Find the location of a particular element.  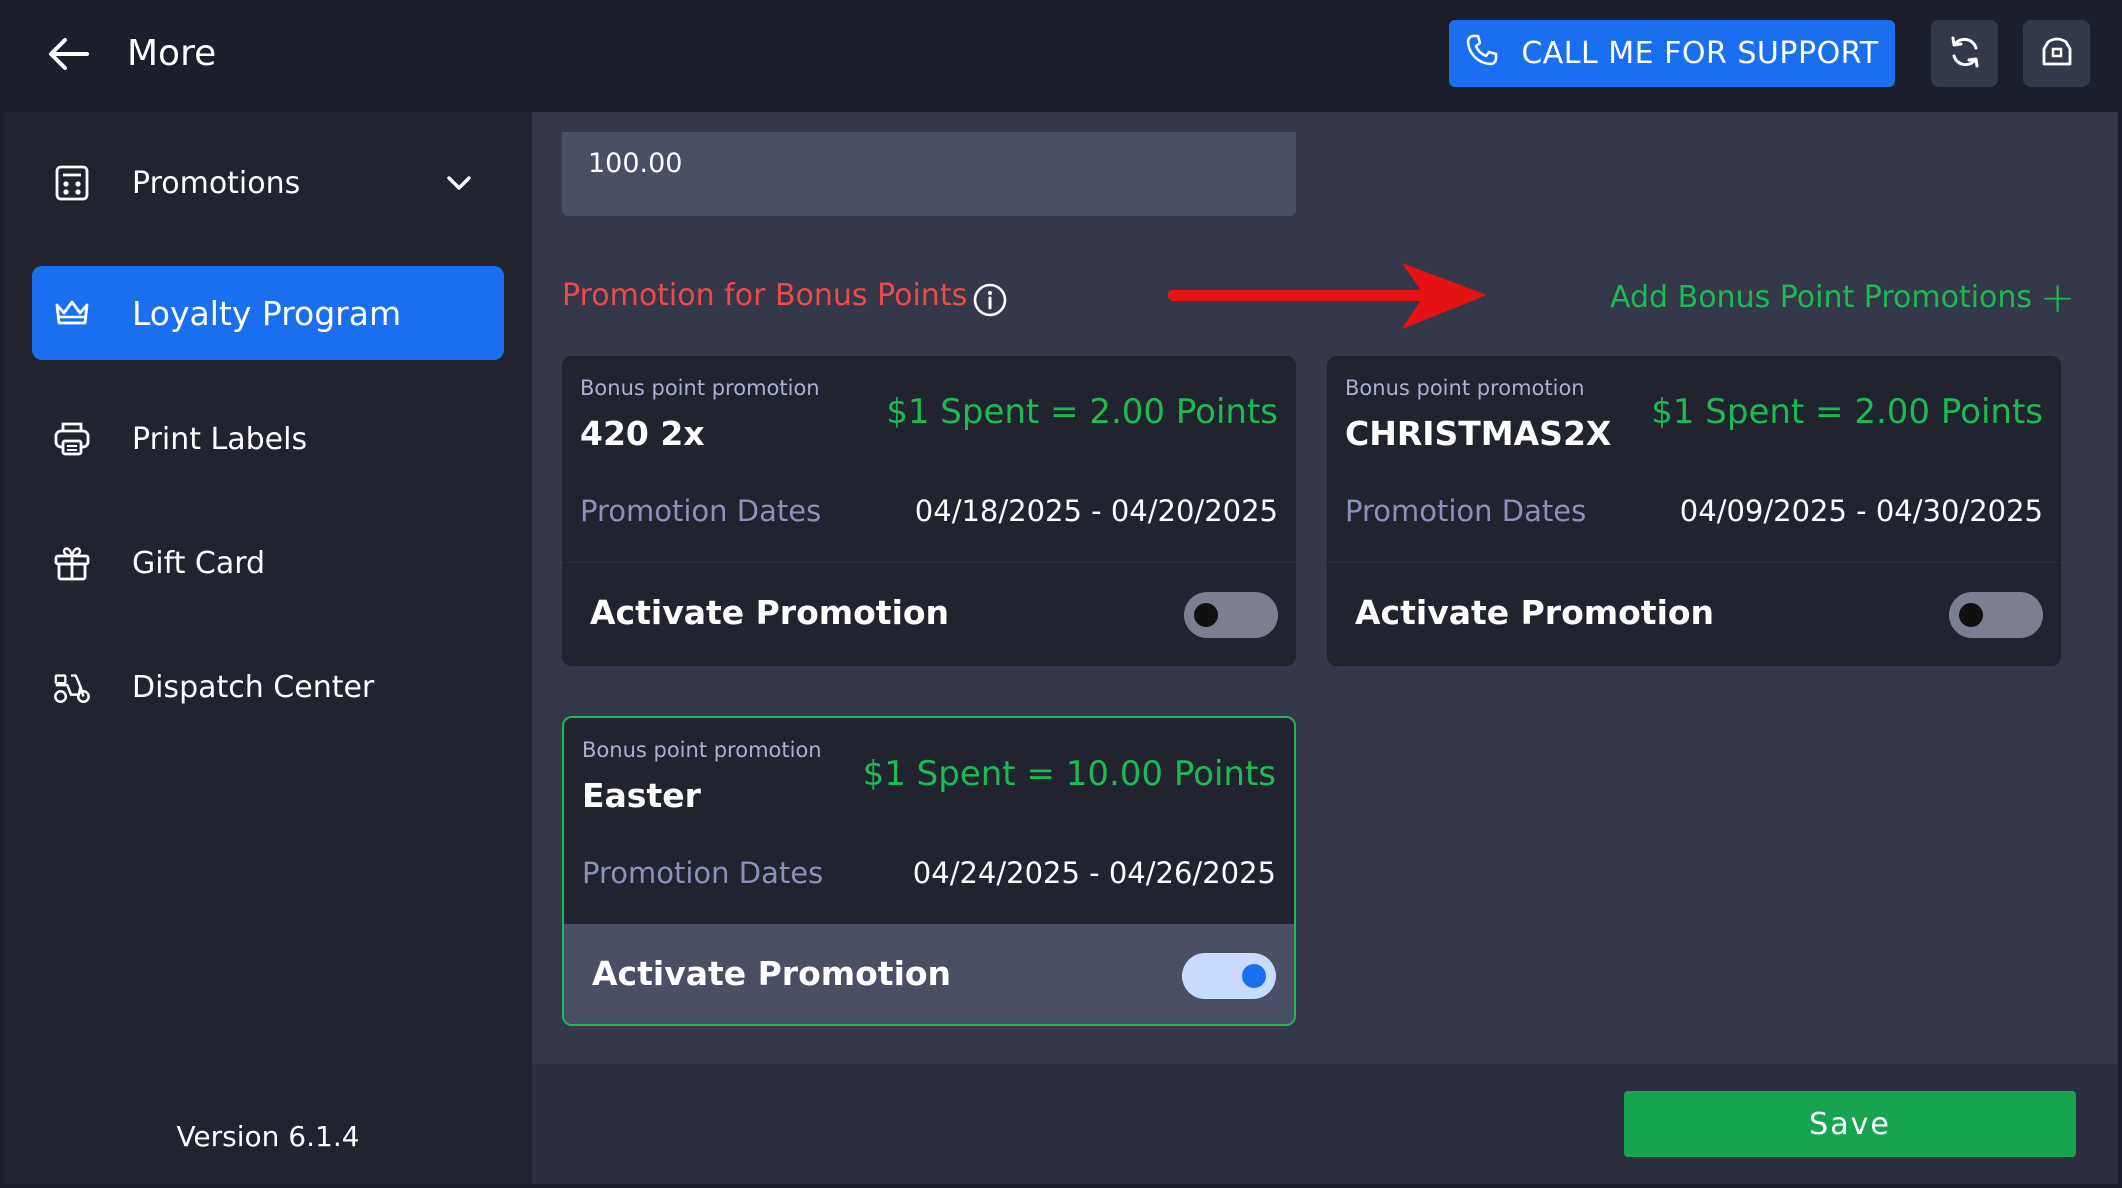

store-button is located at coordinates (2056, 53).